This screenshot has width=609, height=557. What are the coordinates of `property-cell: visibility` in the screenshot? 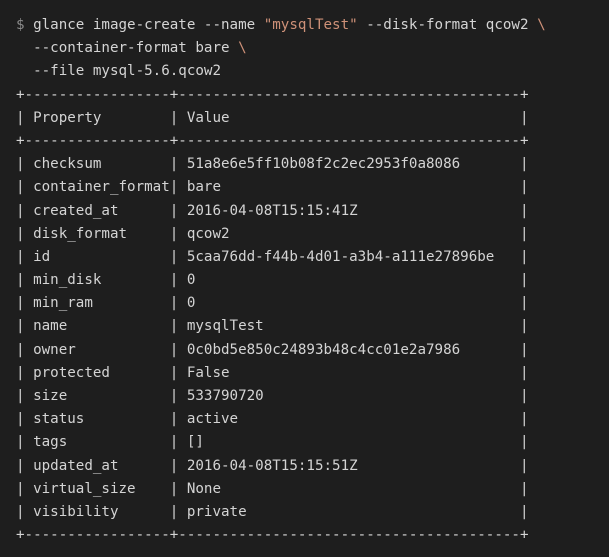 It's located at (97, 511).